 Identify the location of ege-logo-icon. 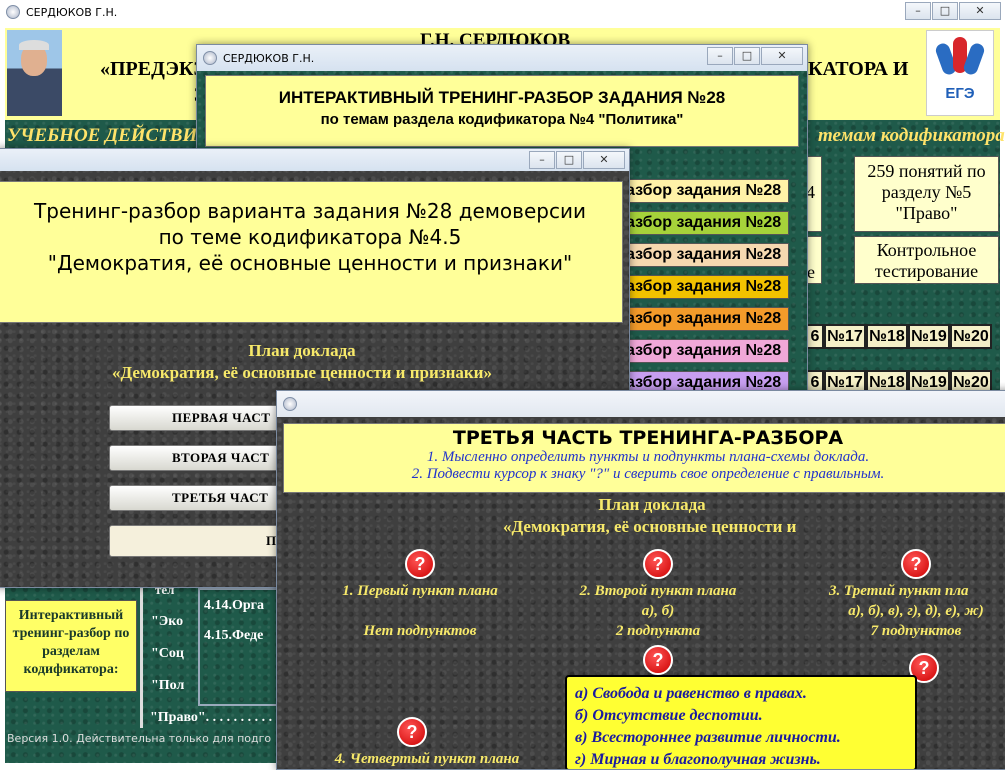
(960, 59).